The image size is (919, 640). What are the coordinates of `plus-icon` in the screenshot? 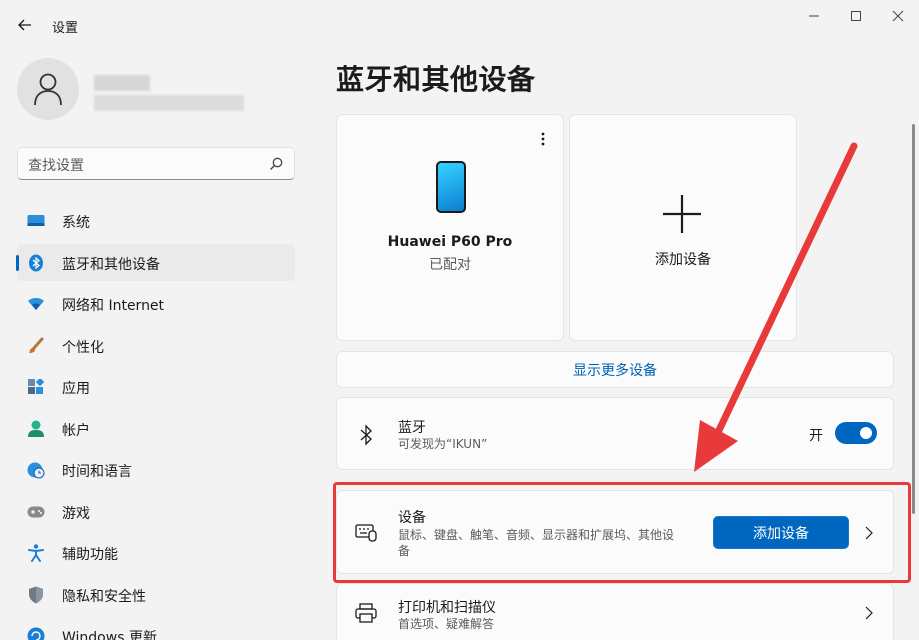 It's located at (682, 214).